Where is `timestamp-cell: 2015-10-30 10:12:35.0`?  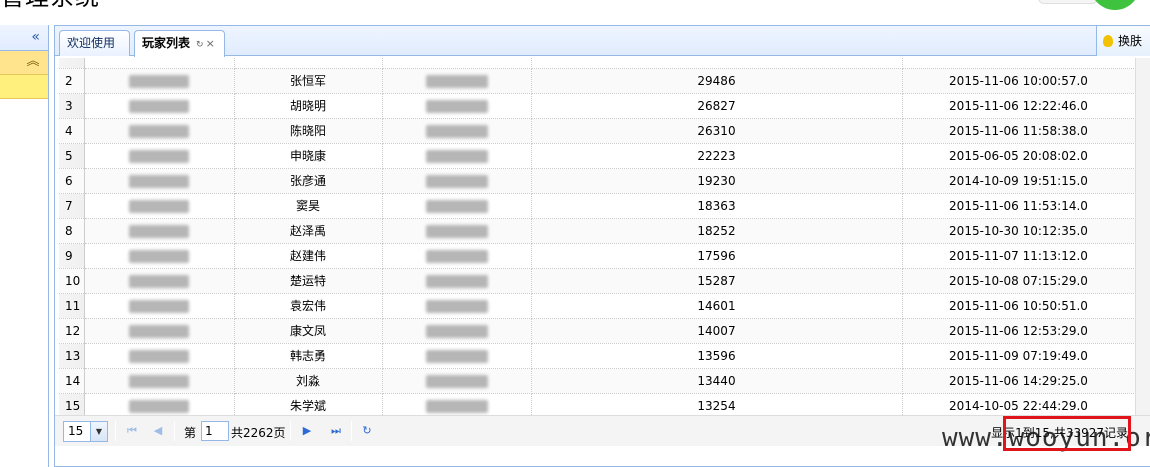
timestamp-cell: 2015-10-30 10:12:35.0 is located at coordinates (1018, 231).